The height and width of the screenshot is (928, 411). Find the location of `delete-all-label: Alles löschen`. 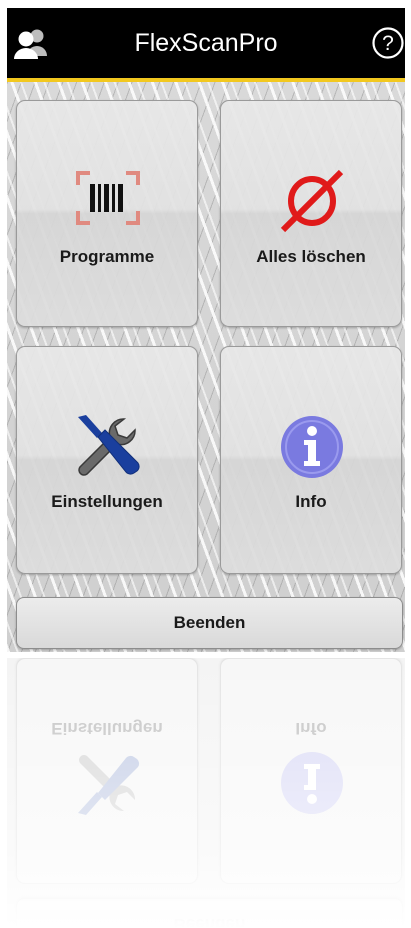

delete-all-label: Alles löschen is located at coordinates (311, 256).